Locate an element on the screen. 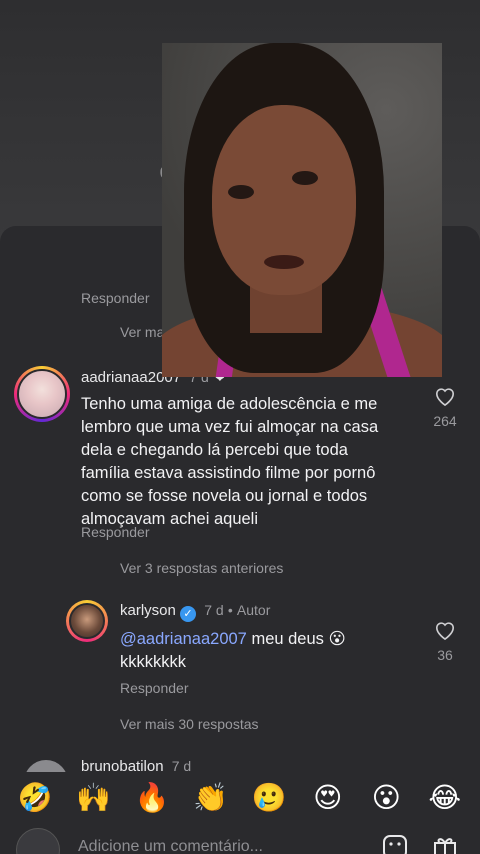 This screenshot has width=480, height=854. emoji-raised-hands: 🙌 is located at coordinates (94, 797).